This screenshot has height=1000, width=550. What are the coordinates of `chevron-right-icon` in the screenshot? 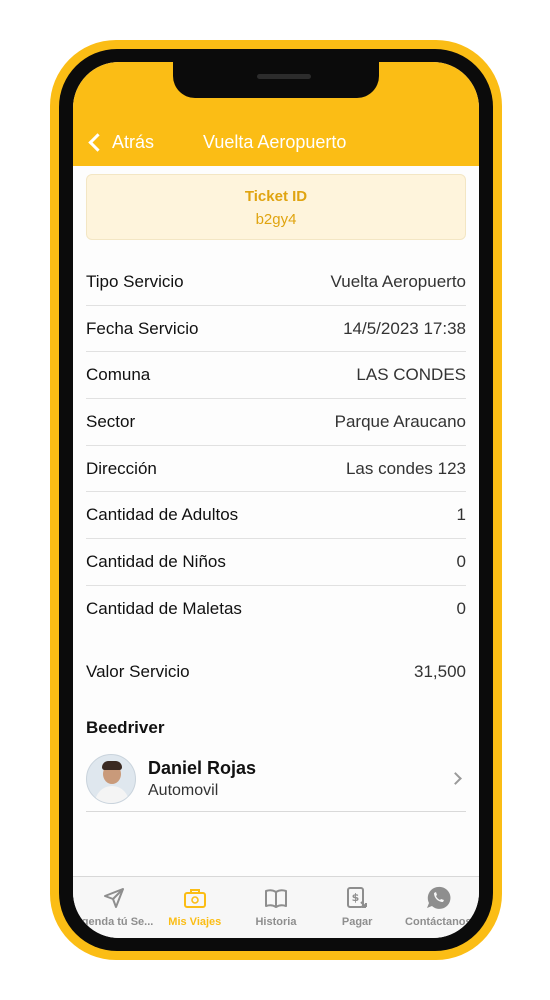 It's located at (455, 778).